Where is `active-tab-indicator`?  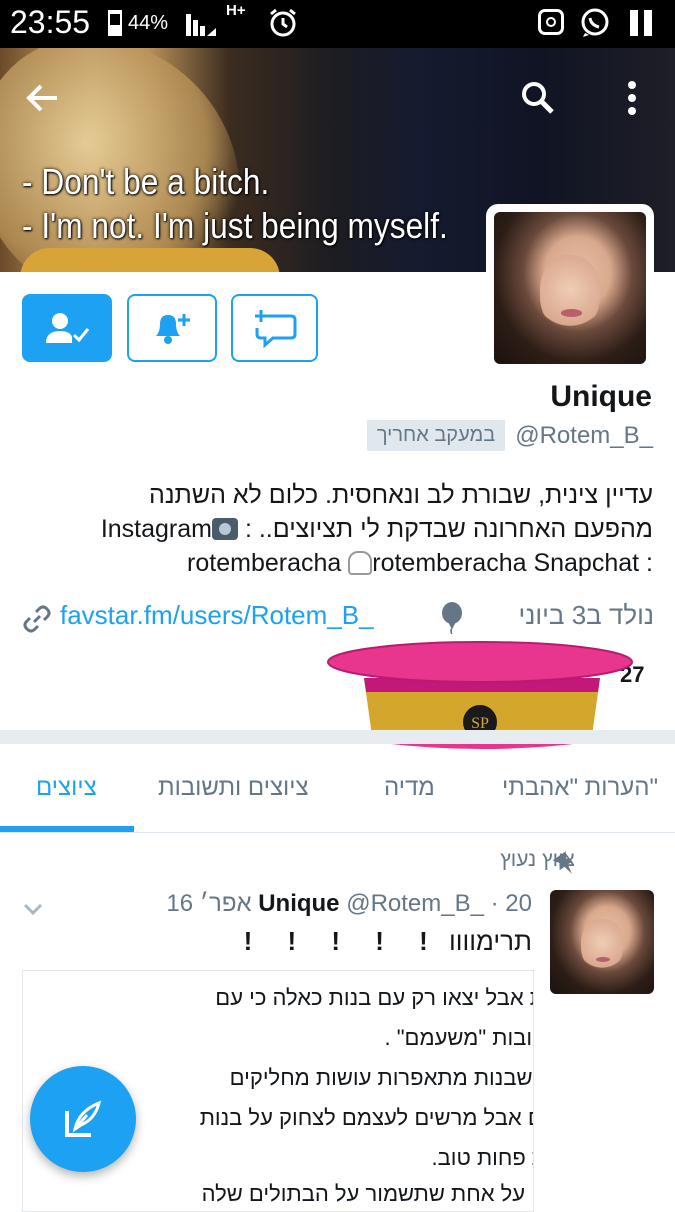
active-tab-indicator is located at coordinates (67, 829).